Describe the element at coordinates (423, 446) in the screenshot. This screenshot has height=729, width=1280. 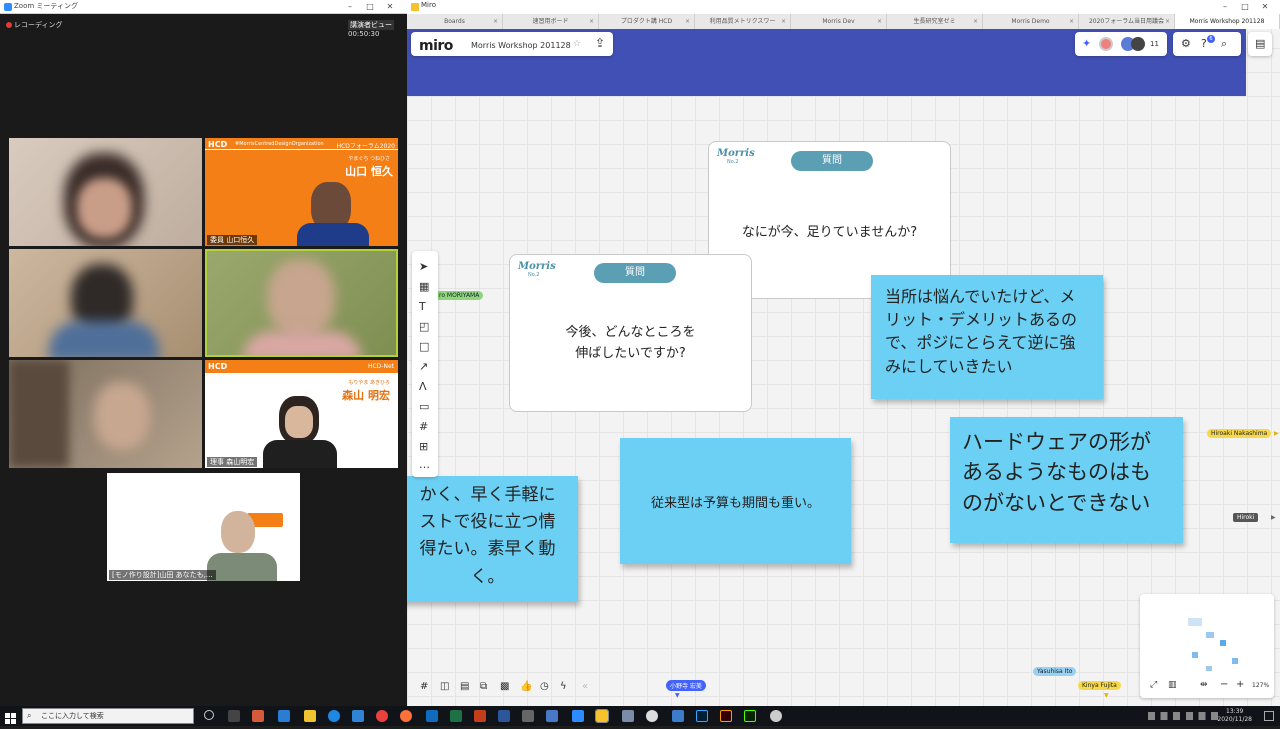
I see `upload-icon: ⊞` at that location.